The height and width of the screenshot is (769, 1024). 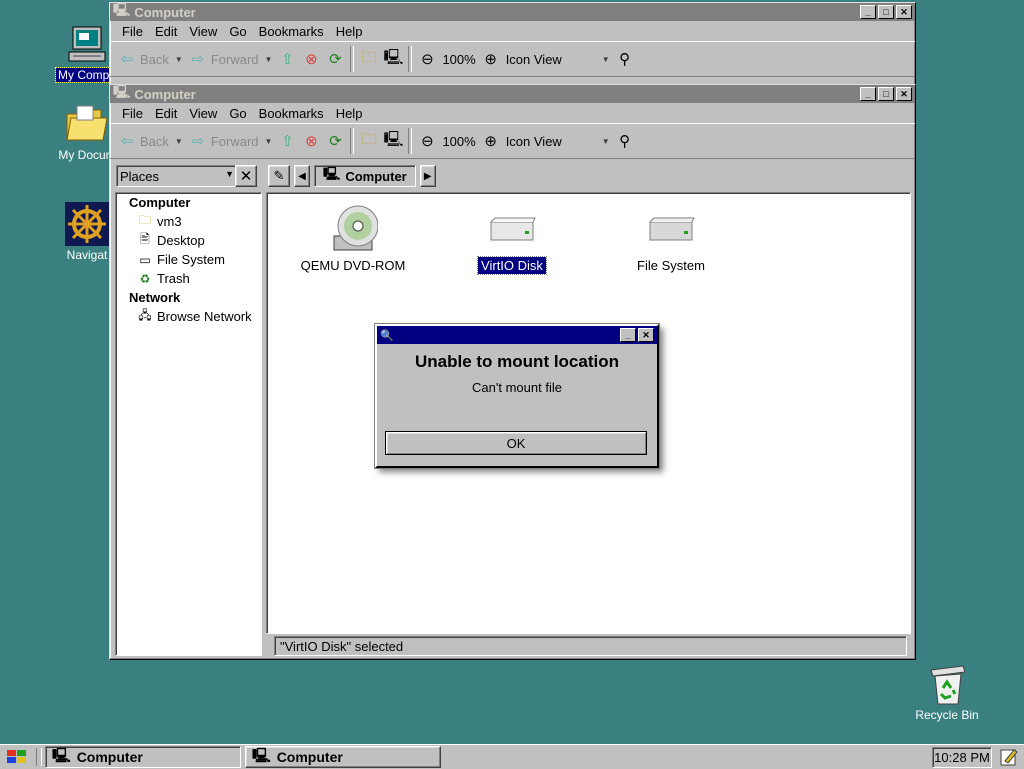 I want to click on pencil-icon: ✎, so click(x=279, y=175).